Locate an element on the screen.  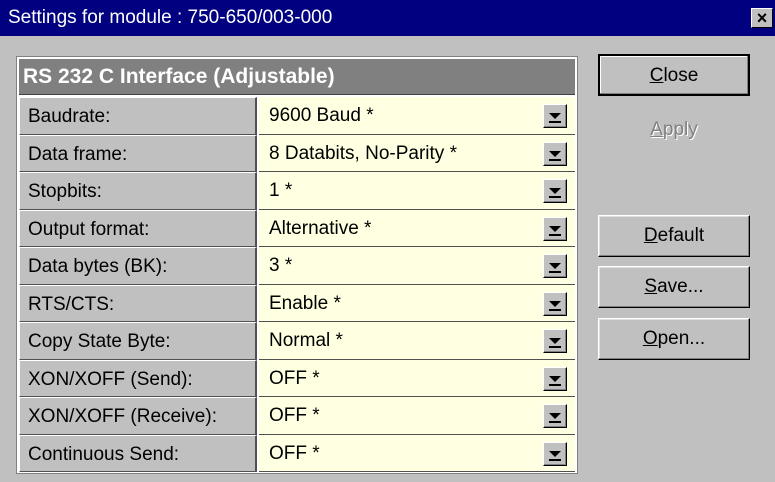
setting-label: XON/XOFF (Receive): is located at coordinates (138, 416).